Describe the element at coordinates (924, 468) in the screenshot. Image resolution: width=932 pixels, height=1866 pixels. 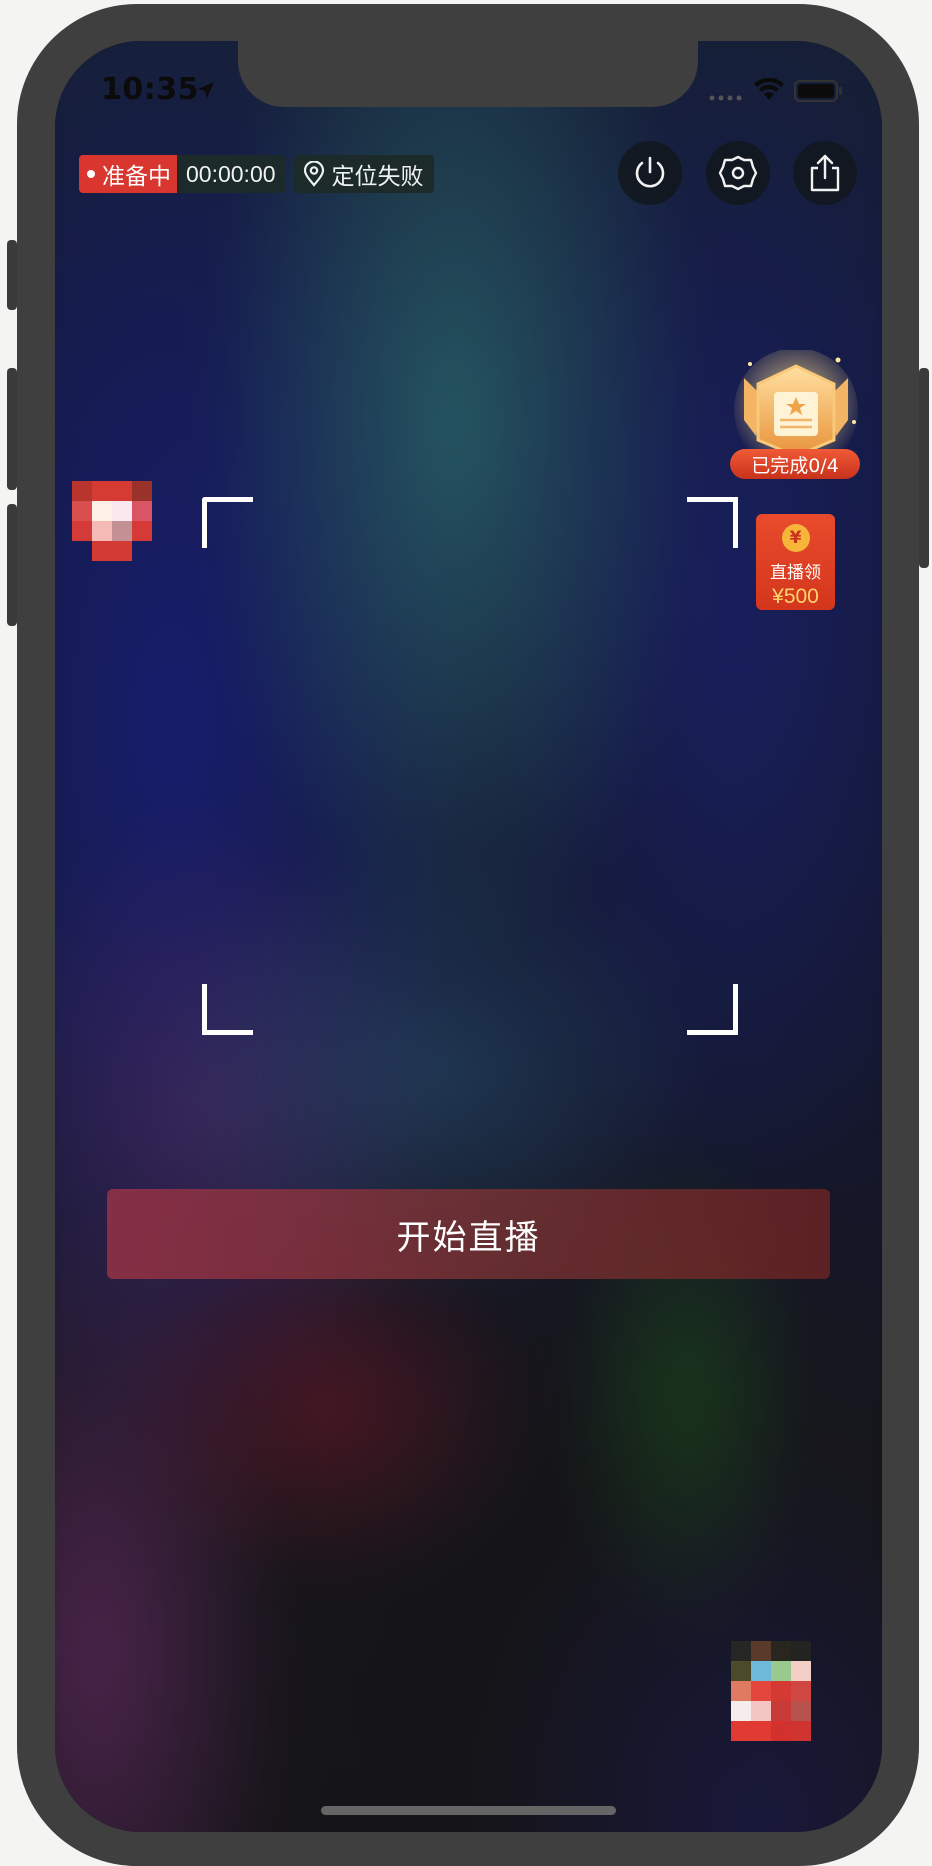
I see `power-side-button` at that location.